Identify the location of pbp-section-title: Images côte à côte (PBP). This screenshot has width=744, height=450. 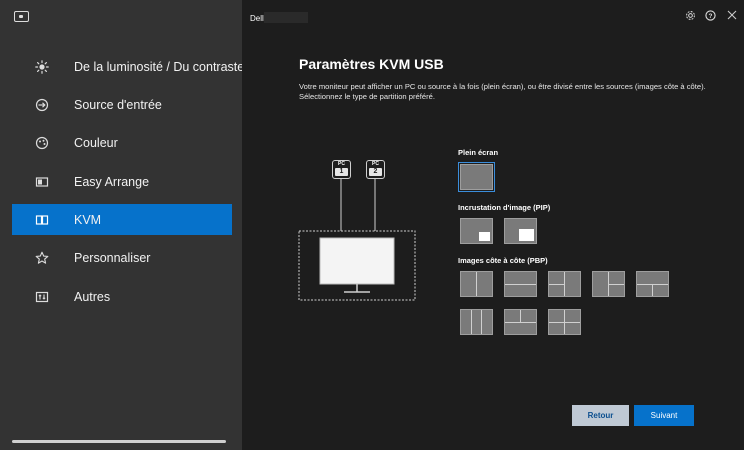
(503, 260).